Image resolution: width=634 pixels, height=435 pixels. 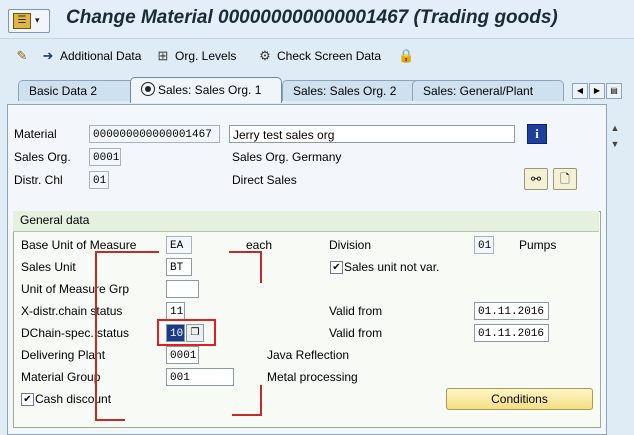 What do you see at coordinates (265, 55) in the screenshot?
I see `check-screen-icon: ⚙` at bounding box center [265, 55].